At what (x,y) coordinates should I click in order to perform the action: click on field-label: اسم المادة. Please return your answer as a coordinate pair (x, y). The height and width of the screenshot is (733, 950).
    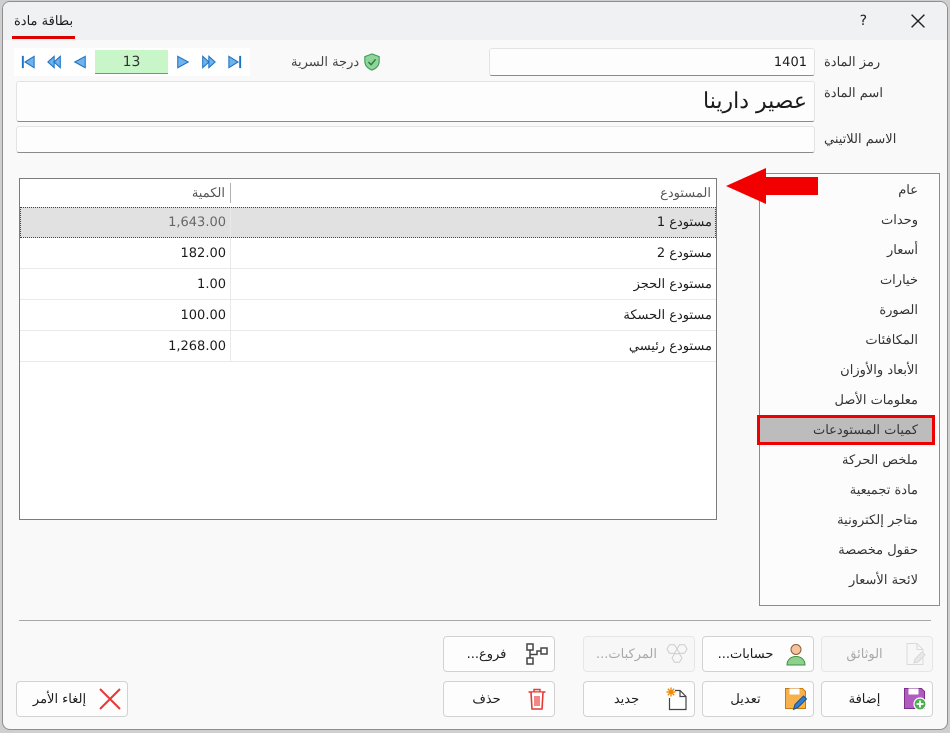
    Looking at the image, I should click on (853, 93).